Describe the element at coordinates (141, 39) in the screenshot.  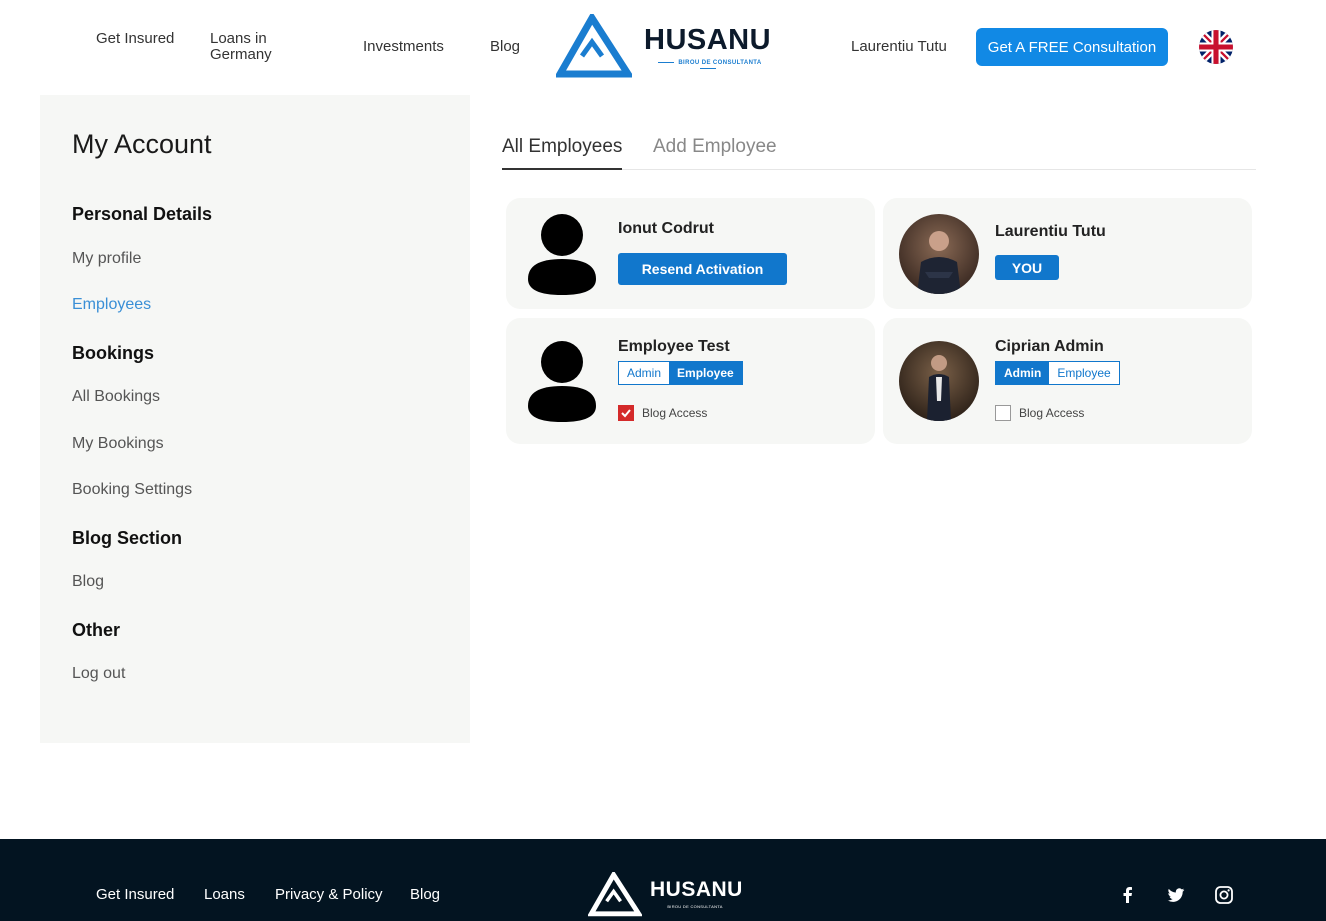
I see `nav-get-insured: Get Insured` at that location.